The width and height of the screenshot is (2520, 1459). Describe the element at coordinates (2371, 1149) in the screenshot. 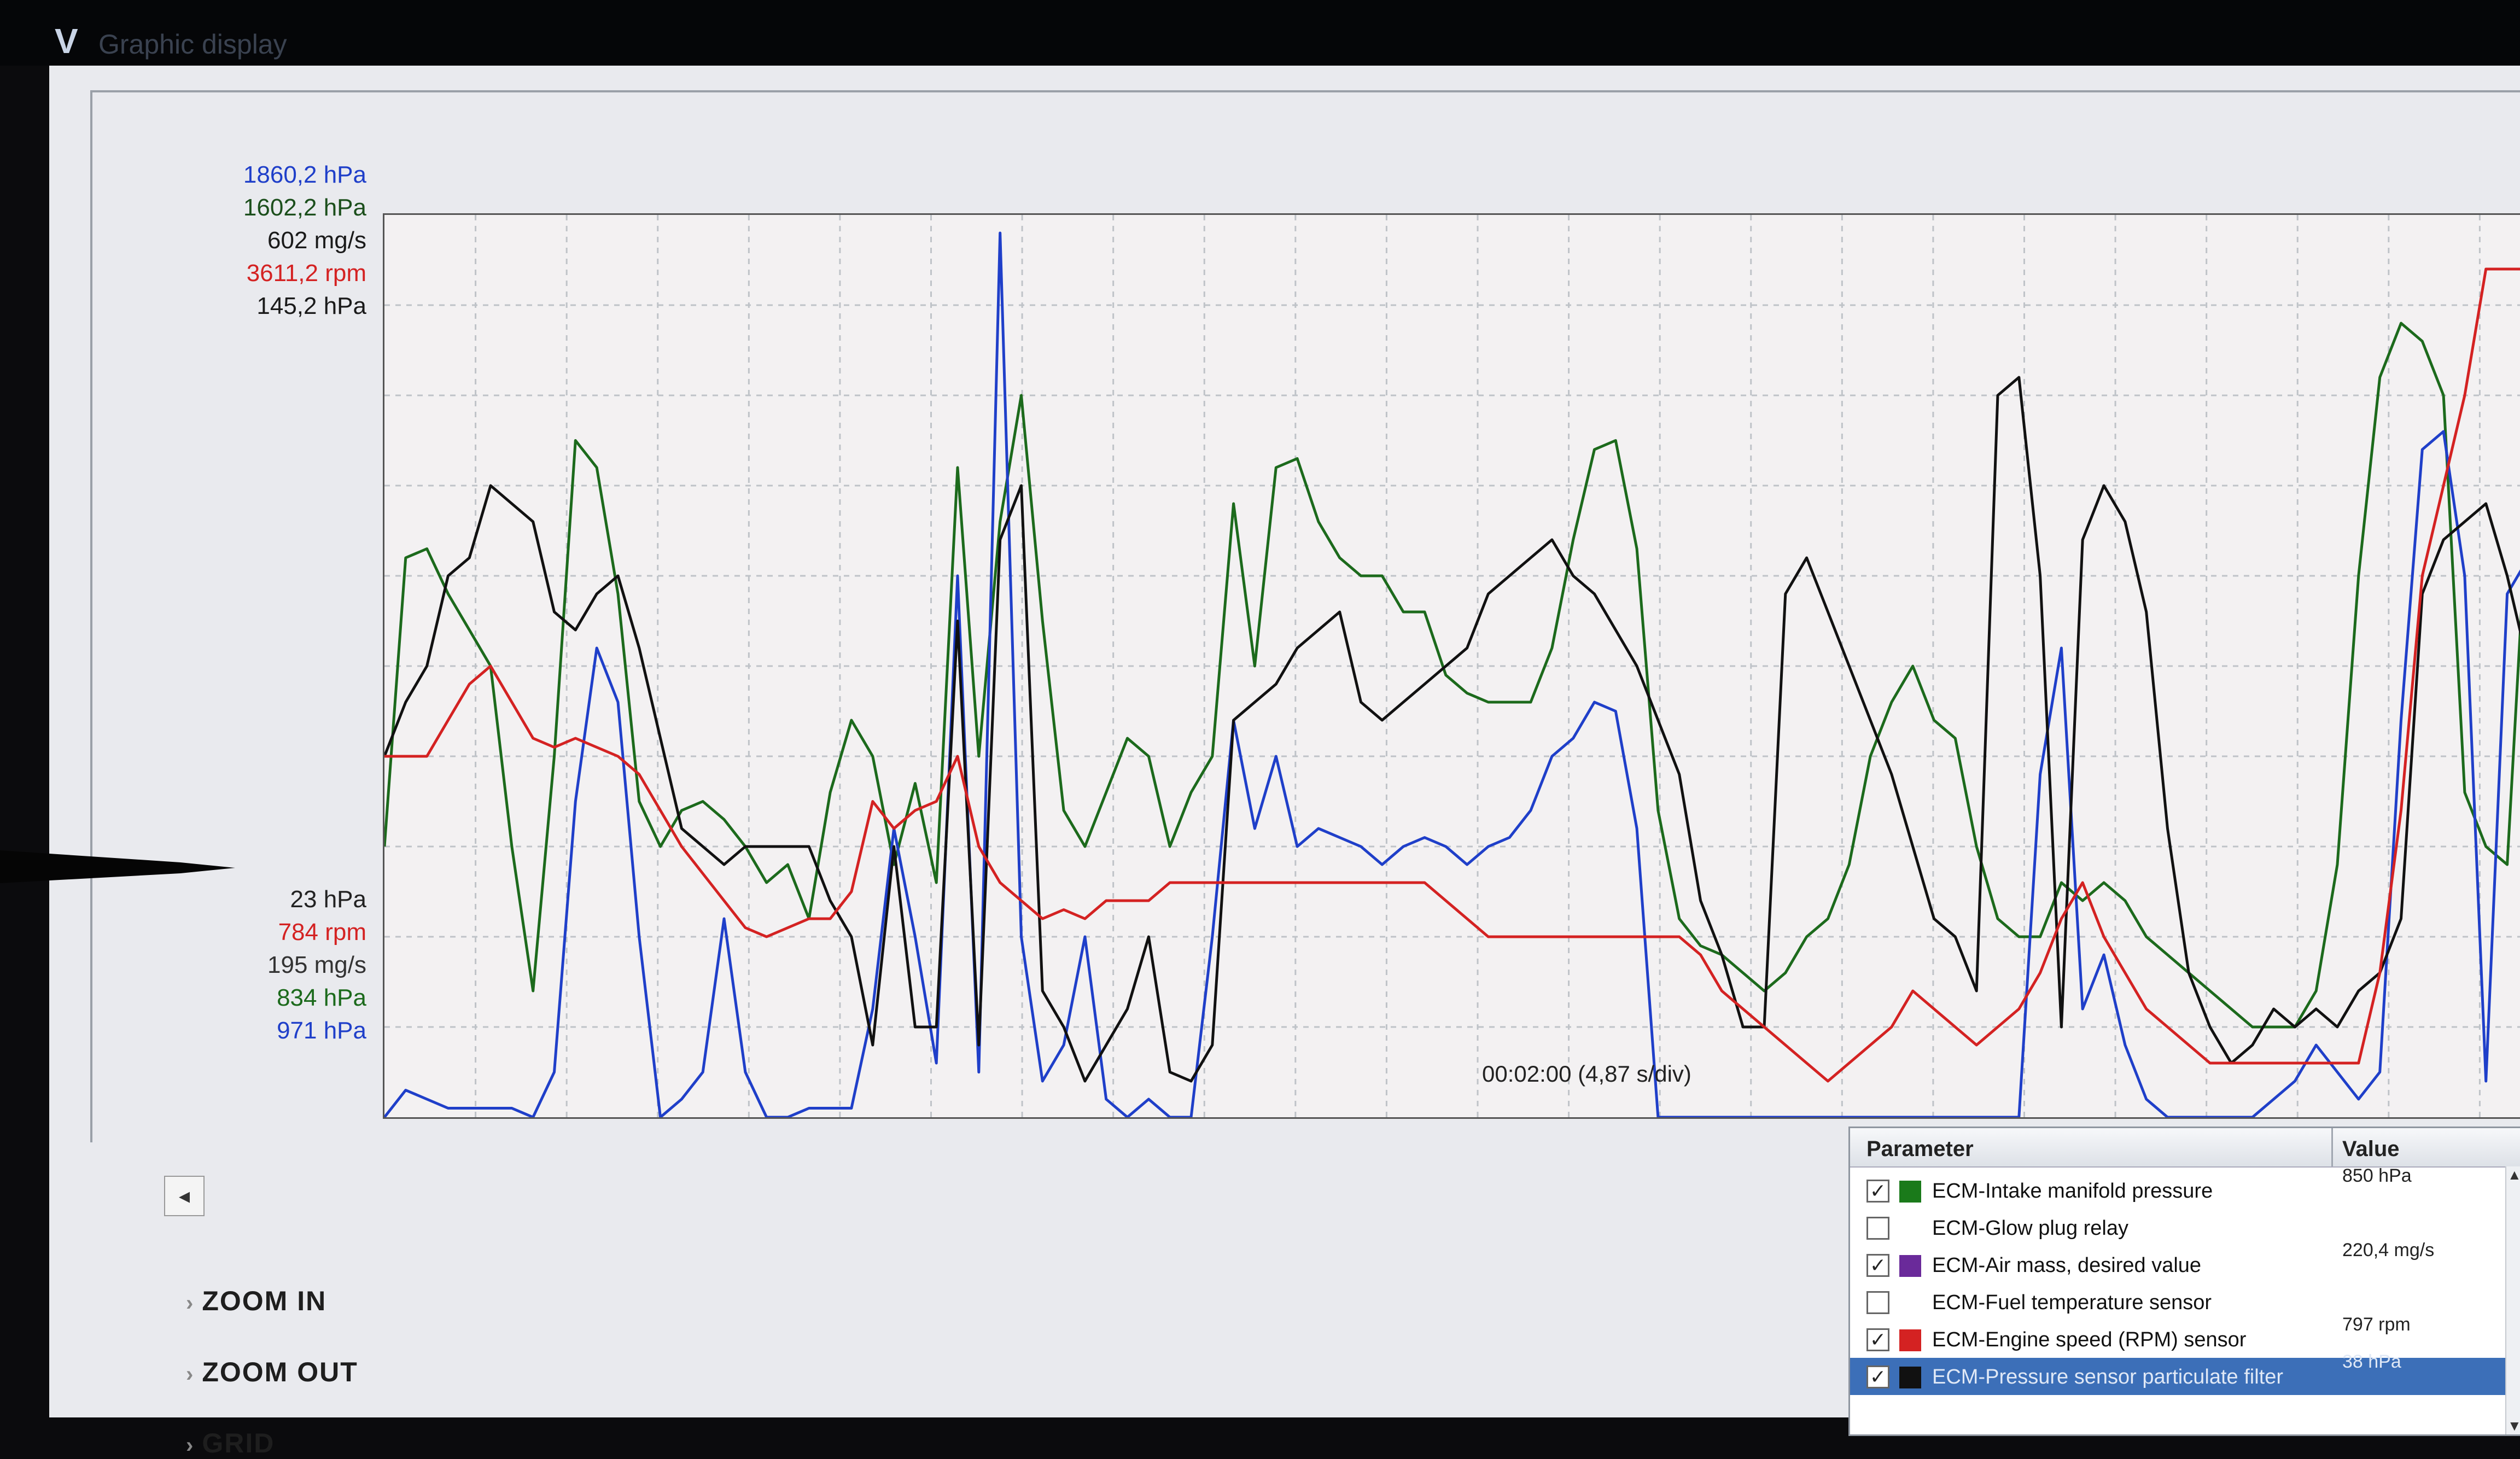

I see `column-header-value: Value` at that location.